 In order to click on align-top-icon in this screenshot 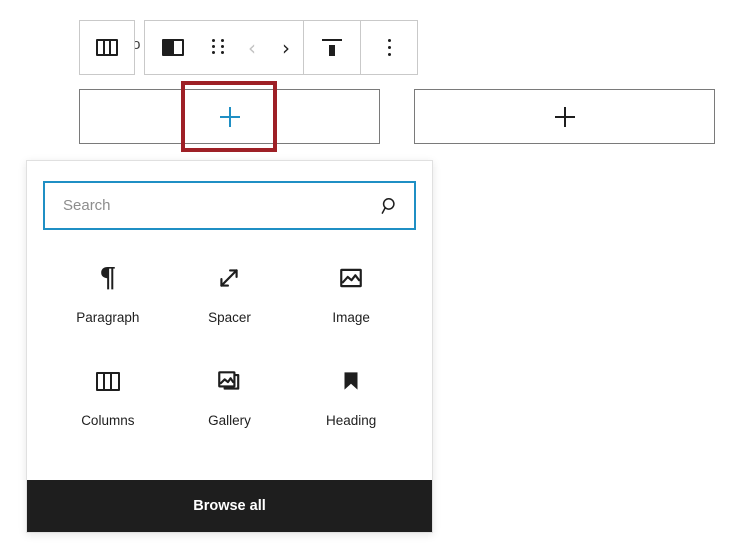, I will do `click(332, 48)`.